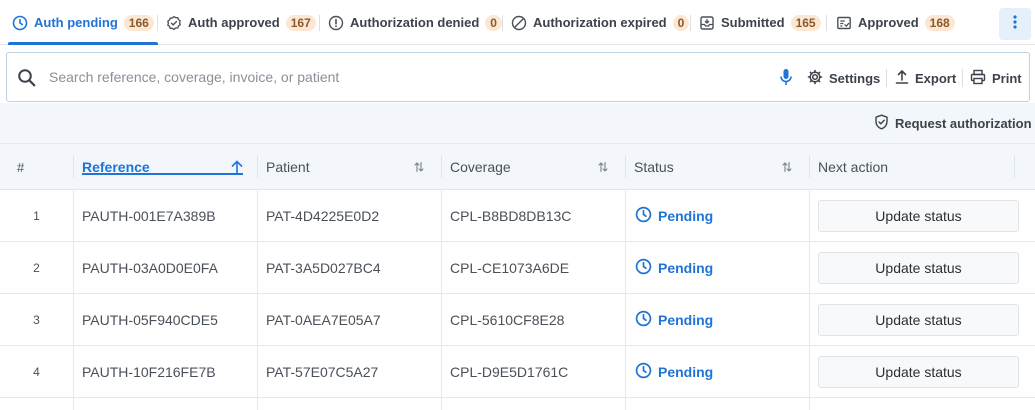 Image resolution: width=1035 pixels, height=410 pixels. What do you see at coordinates (83, 43) in the screenshot?
I see `active-tab-indicator` at bounding box center [83, 43].